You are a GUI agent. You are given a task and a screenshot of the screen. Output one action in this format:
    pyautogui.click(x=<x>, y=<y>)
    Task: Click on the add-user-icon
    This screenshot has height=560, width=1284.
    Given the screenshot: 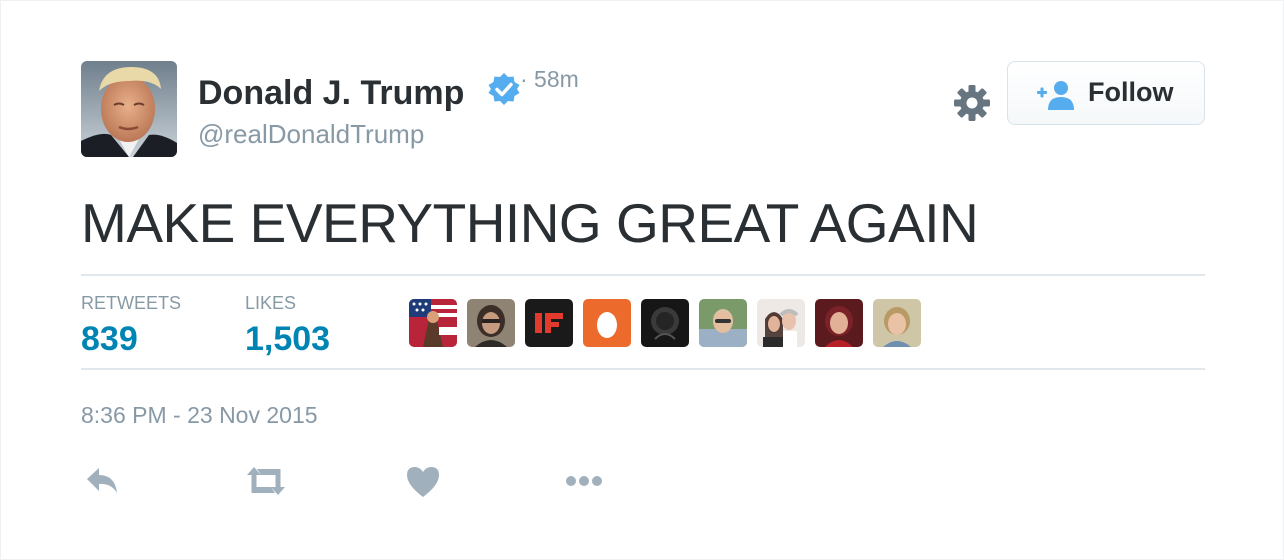 What is the action you would take?
    pyautogui.click(x=1055, y=95)
    